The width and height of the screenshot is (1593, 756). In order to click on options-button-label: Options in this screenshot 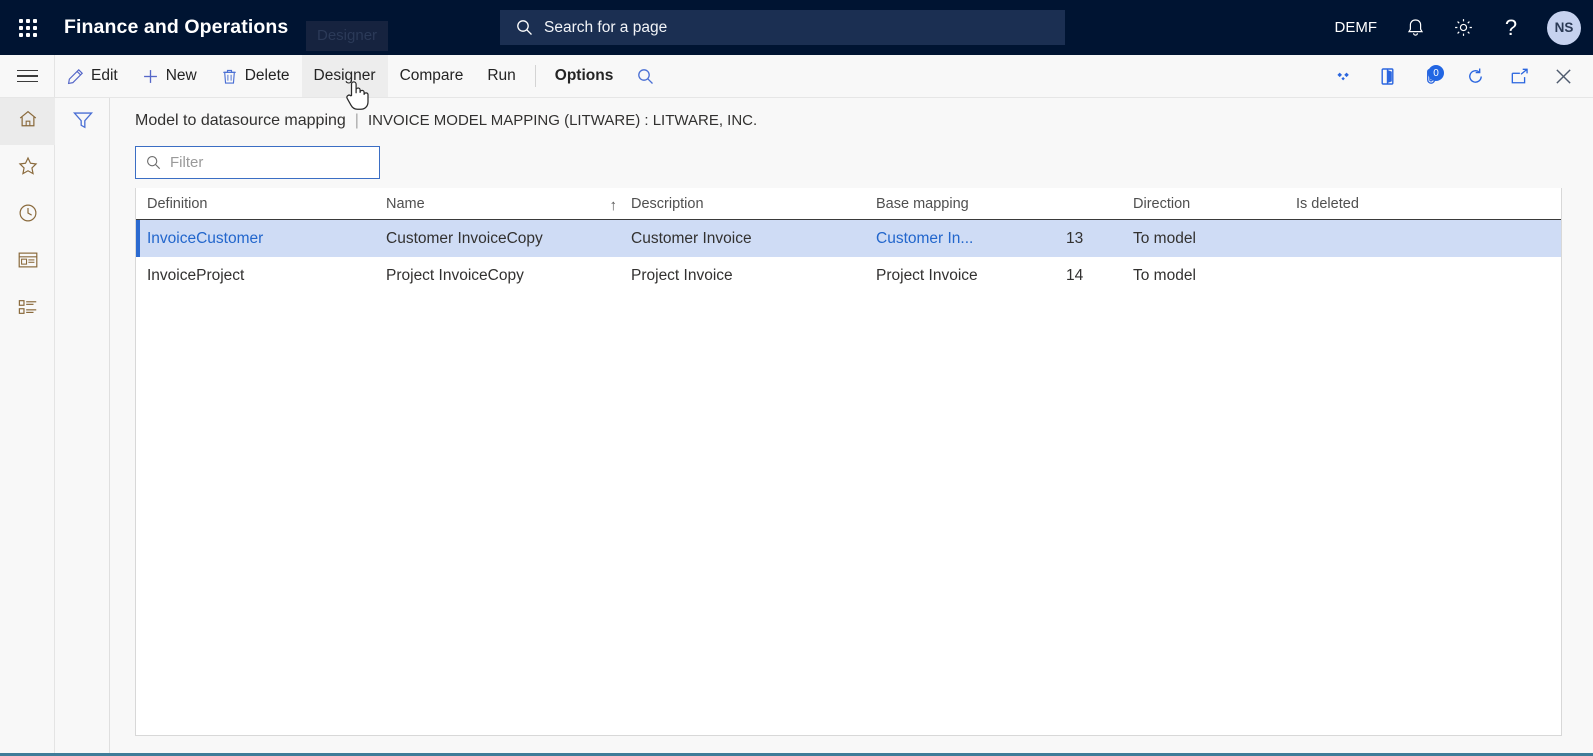, I will do `click(584, 75)`.